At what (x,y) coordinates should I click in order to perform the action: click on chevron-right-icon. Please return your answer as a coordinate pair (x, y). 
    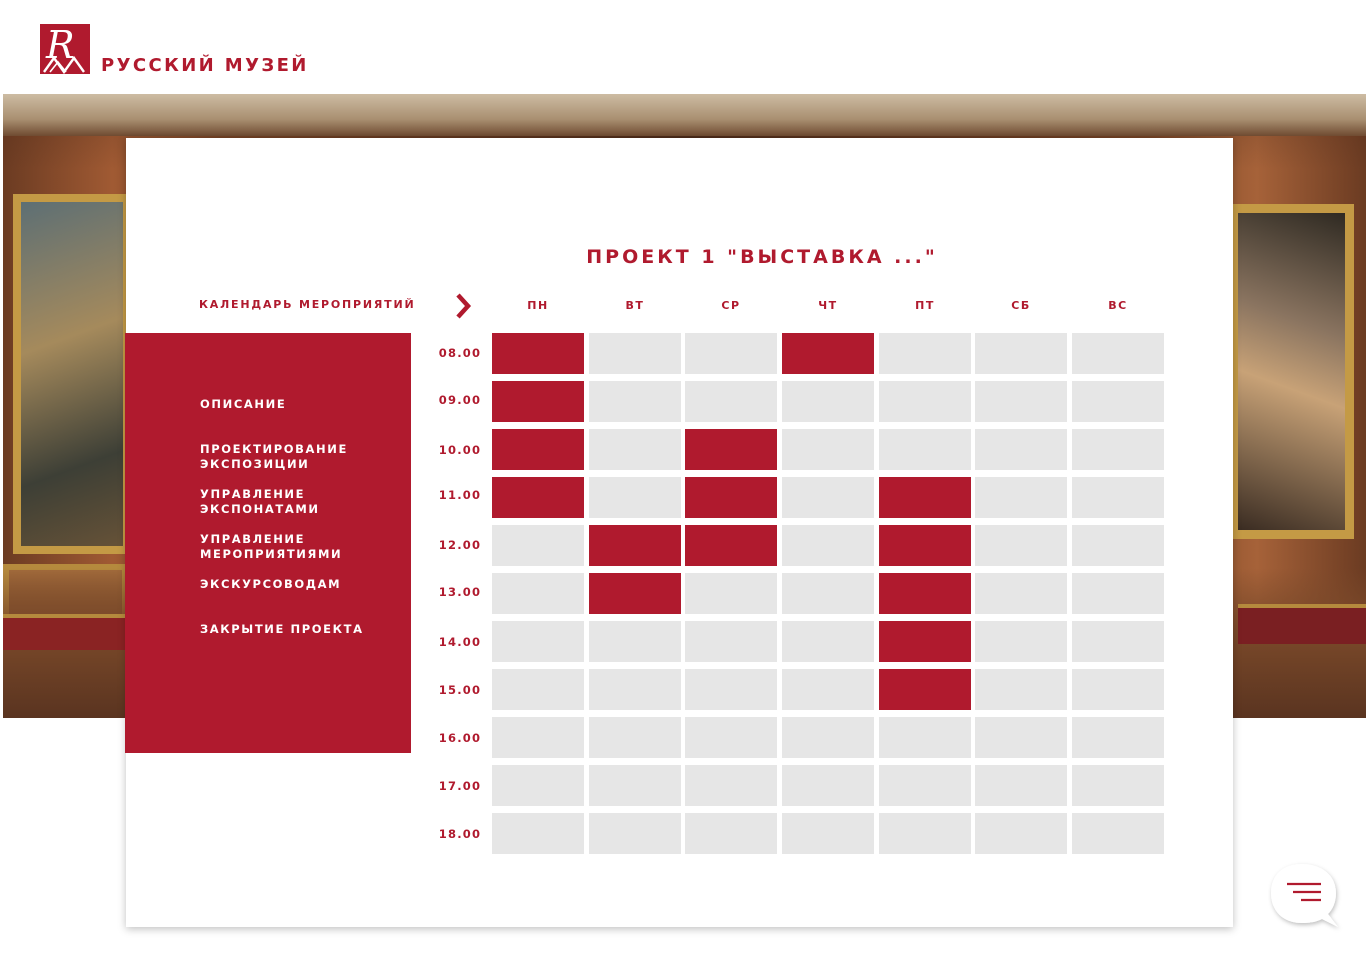
    Looking at the image, I should click on (463, 306).